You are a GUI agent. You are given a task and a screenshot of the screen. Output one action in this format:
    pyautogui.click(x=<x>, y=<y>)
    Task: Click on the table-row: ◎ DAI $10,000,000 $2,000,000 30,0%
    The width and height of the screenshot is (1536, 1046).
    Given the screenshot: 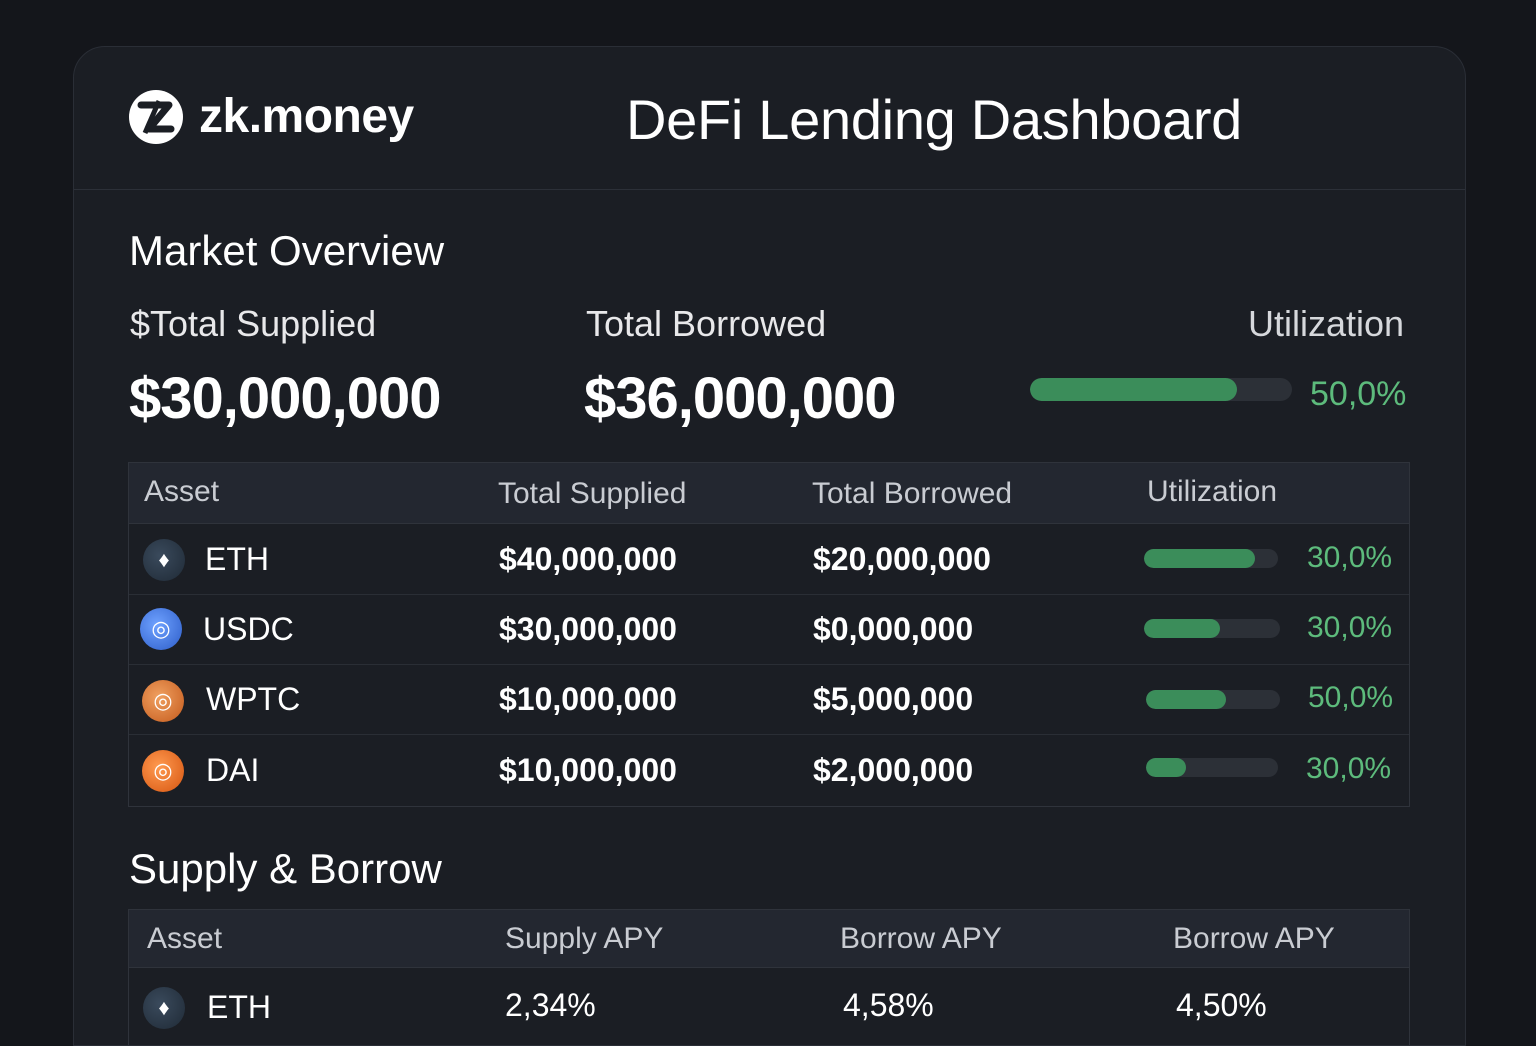 What is the action you would take?
    pyautogui.click(x=769, y=770)
    